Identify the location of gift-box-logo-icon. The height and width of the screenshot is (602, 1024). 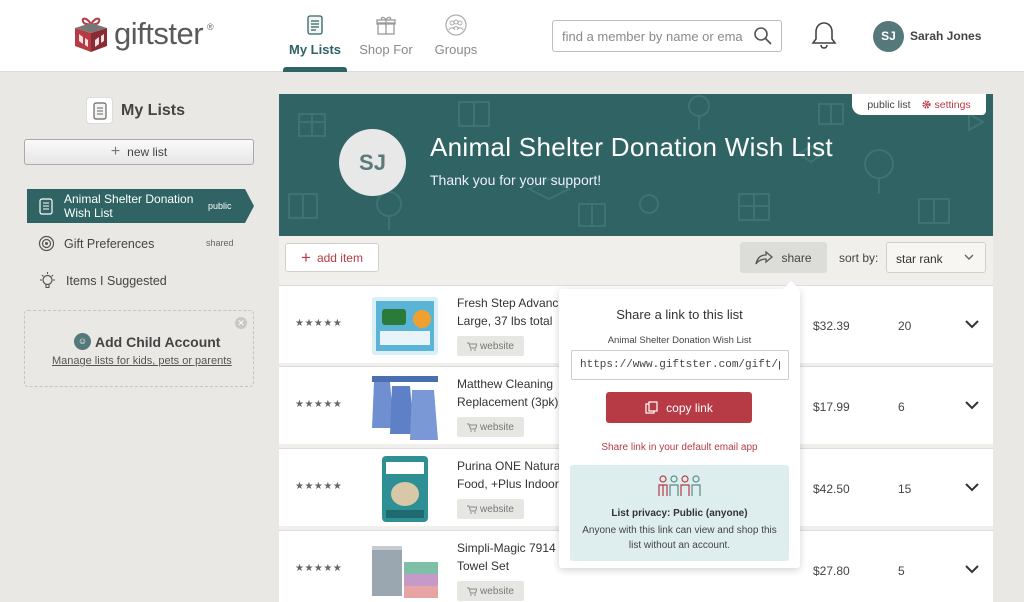
(91, 34).